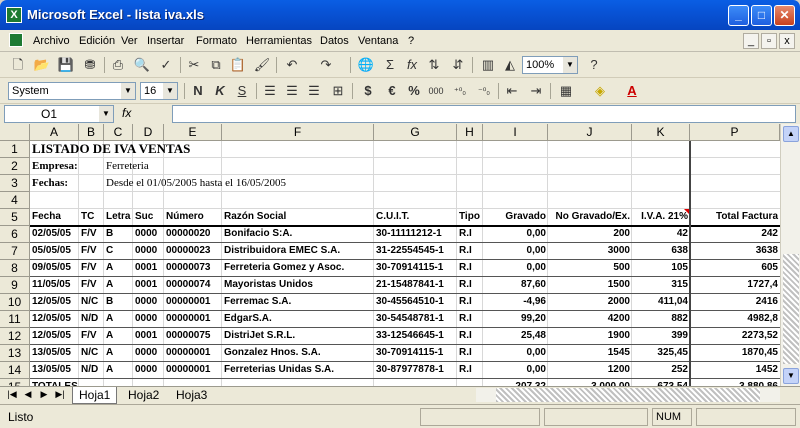 This screenshot has height=428, width=800. I want to click on fill-color-icon: ◈, so click(600, 91).